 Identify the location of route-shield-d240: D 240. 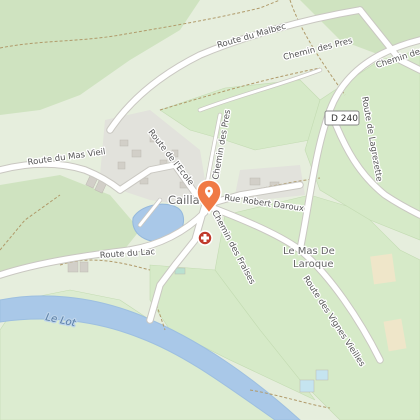
(342, 118).